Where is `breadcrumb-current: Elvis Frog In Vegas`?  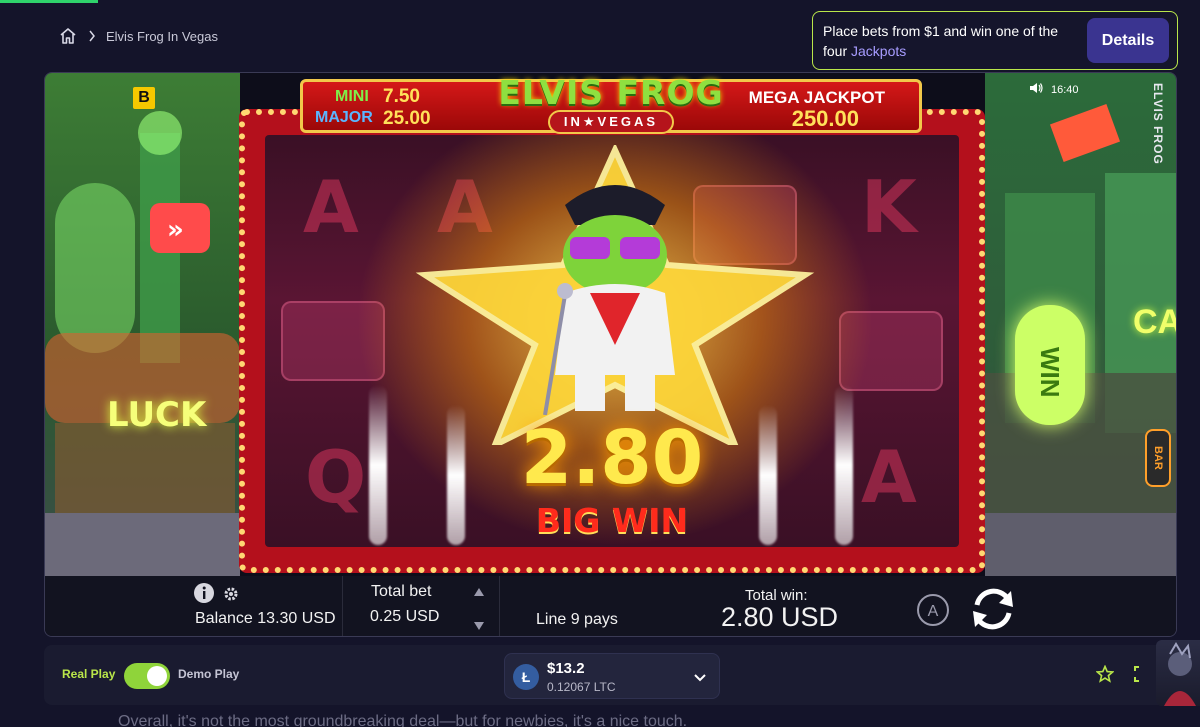
breadcrumb-current: Elvis Frog In Vegas is located at coordinates (162, 36).